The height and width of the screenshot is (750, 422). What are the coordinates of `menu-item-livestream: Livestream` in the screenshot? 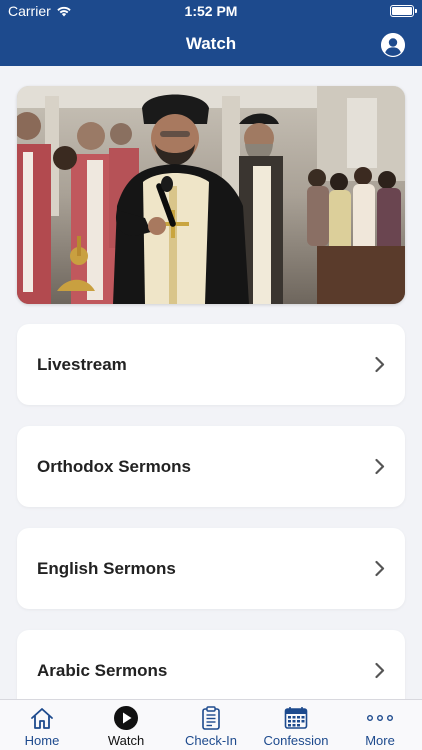 It's located at (211, 364).